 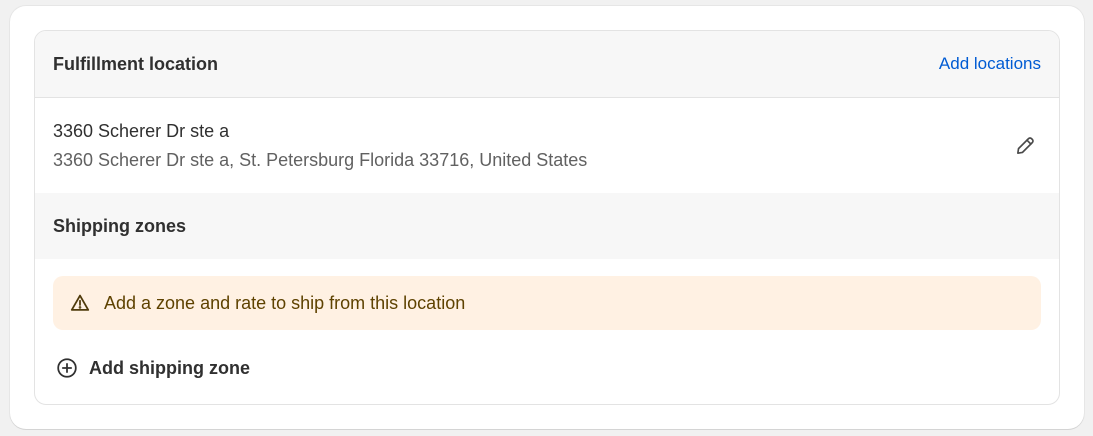 I want to click on add-locations-link: Add locations, so click(x=990, y=64).